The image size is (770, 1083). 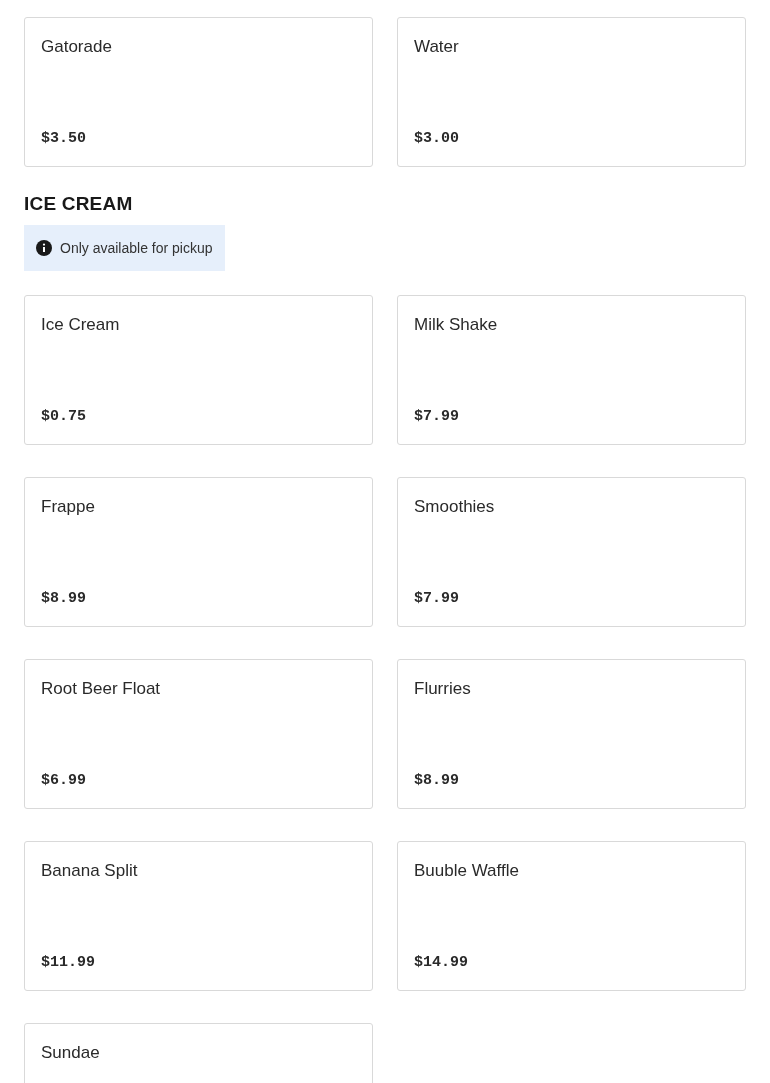 What do you see at coordinates (571, 370) in the screenshot?
I see `menu-item-card: Milk Shake $7.99` at bounding box center [571, 370].